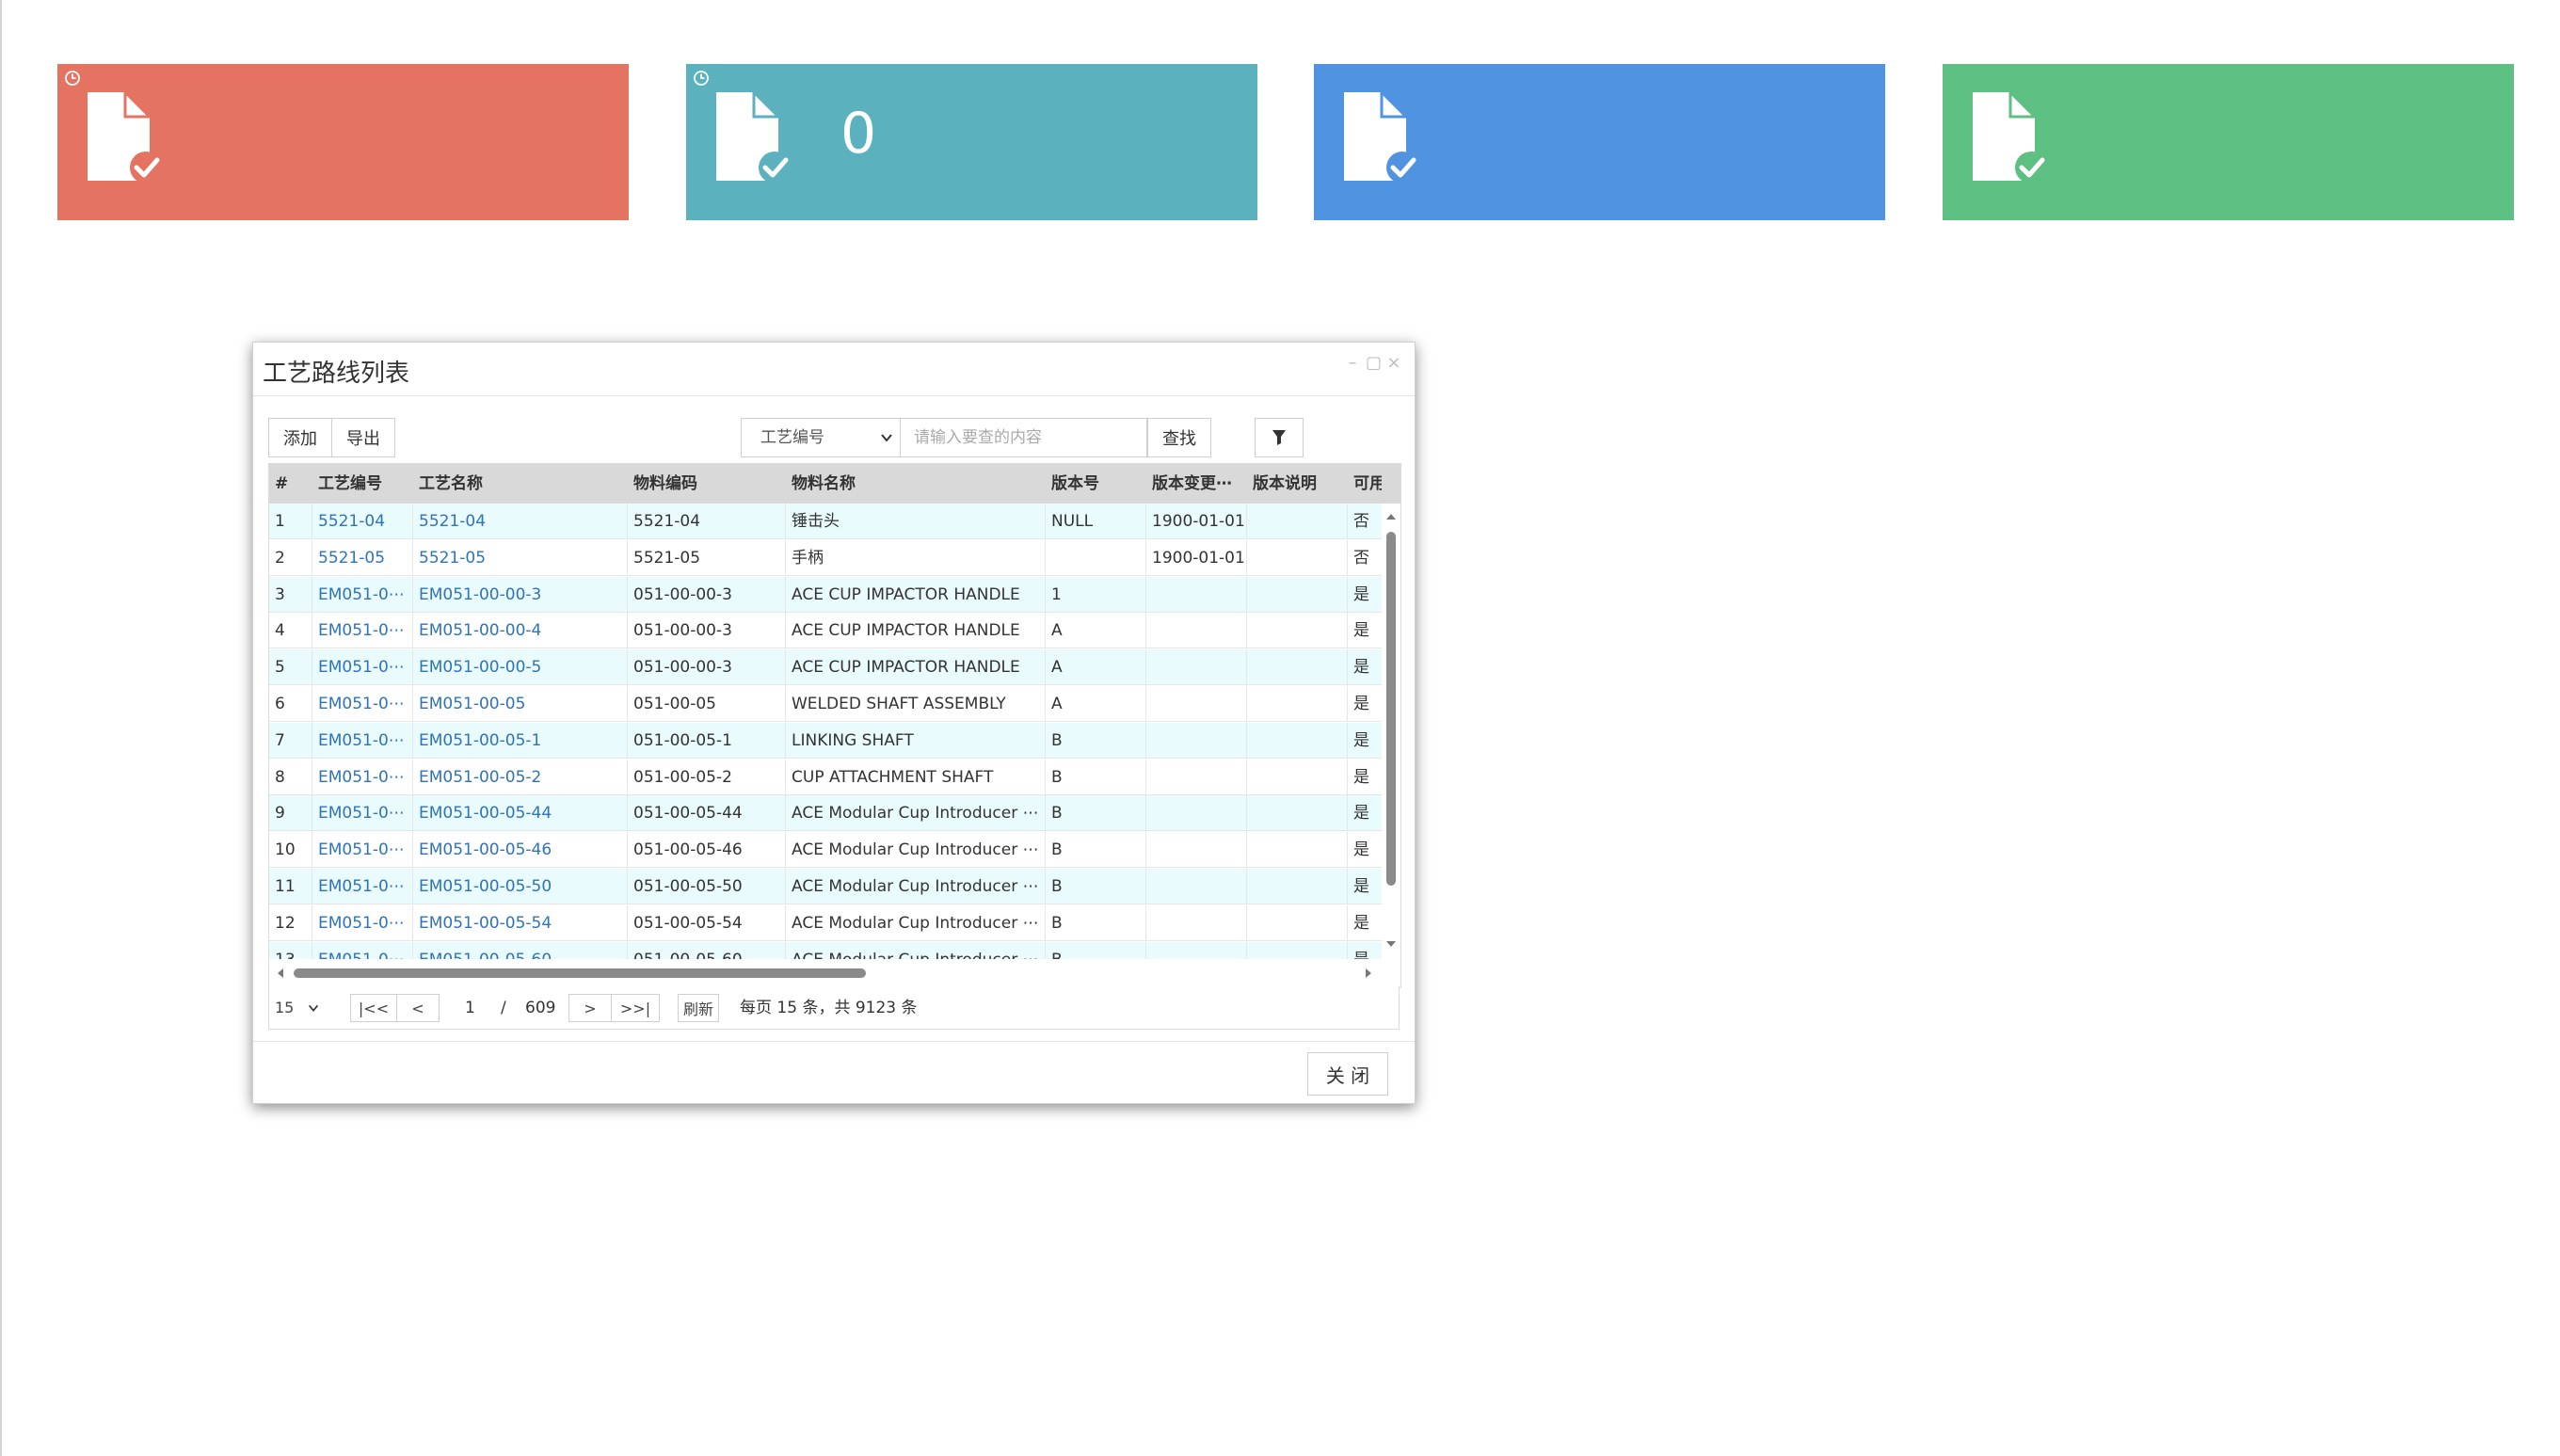  Describe the element at coordinates (590, 1008) in the screenshot. I see `next-page-button: >` at that location.